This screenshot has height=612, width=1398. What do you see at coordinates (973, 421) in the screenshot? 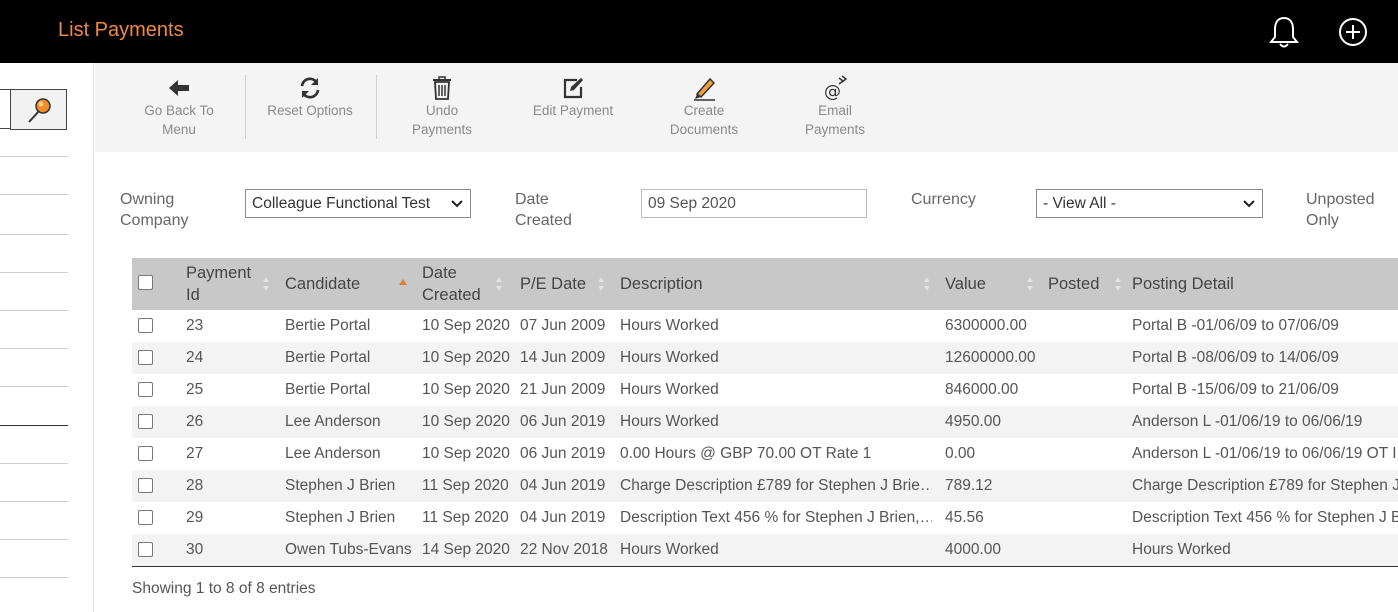
I see `cell-value: 4950.00` at bounding box center [973, 421].